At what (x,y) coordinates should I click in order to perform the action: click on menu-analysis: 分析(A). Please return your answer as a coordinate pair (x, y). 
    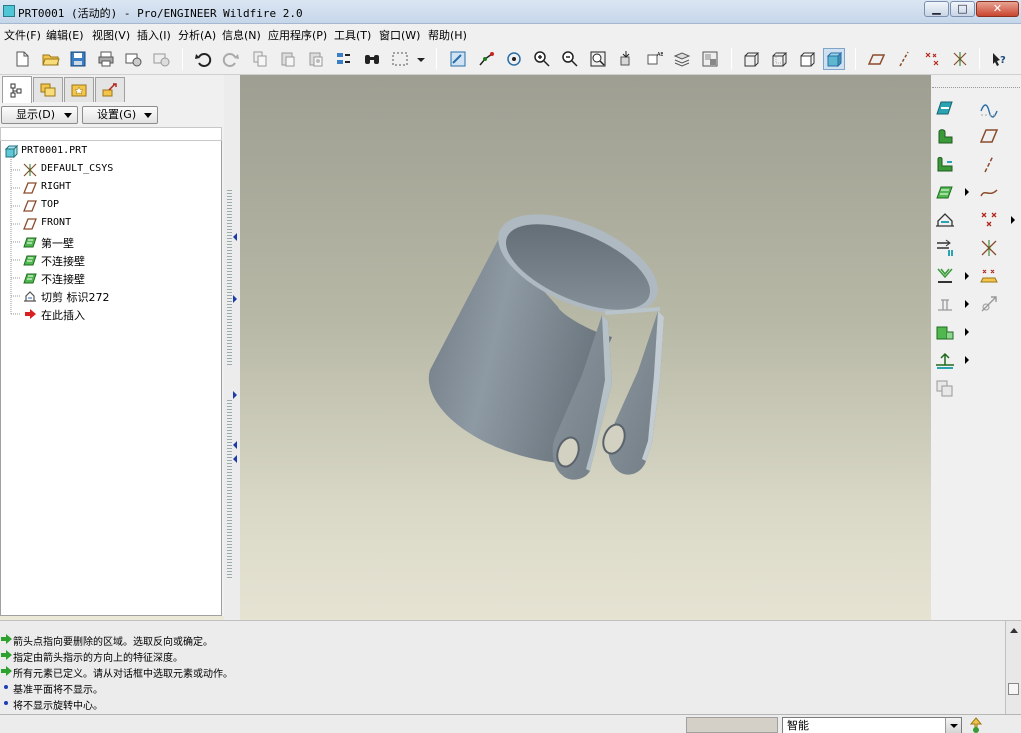
    Looking at the image, I should click on (197, 35).